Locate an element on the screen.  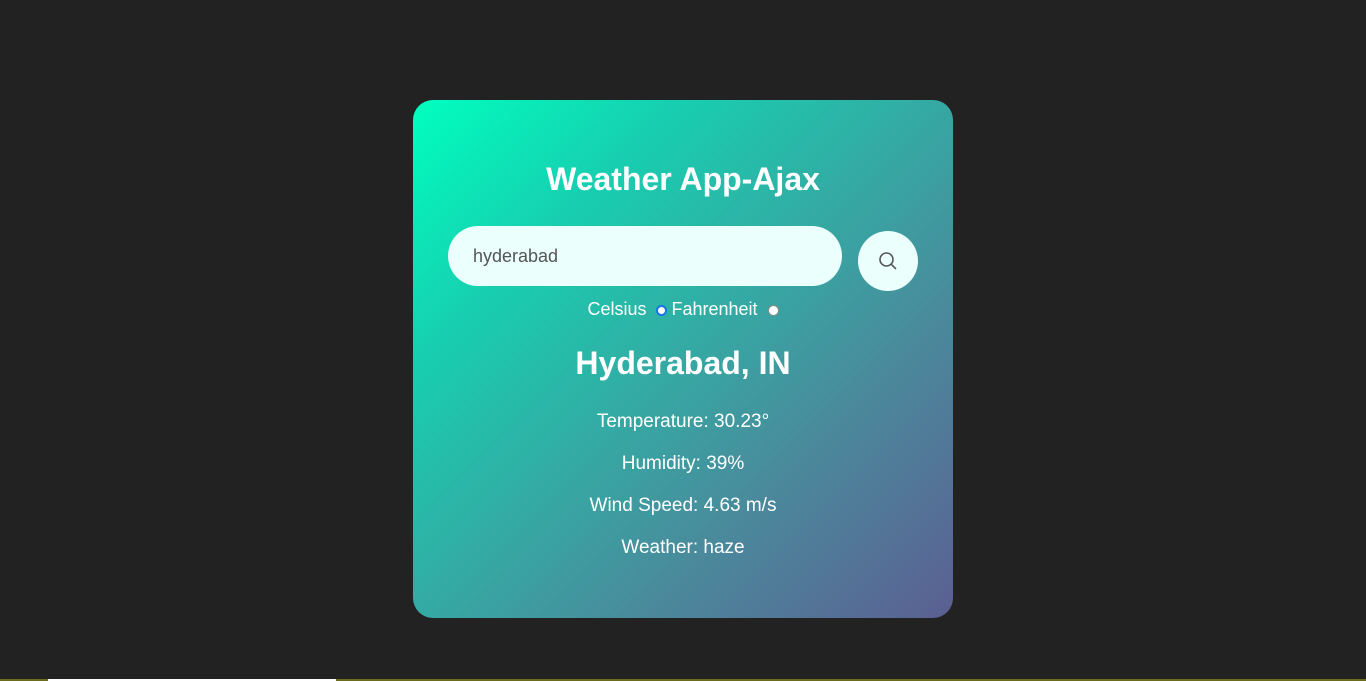
search-icon is located at coordinates (888, 261).